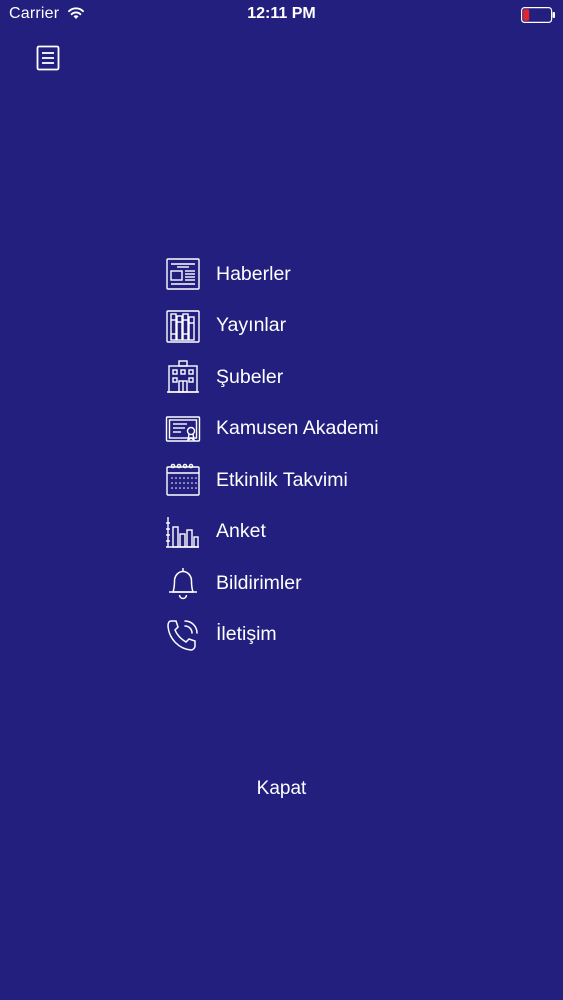 This screenshot has width=563, height=1000. Describe the element at coordinates (48, 58) in the screenshot. I see `list-icon` at that location.